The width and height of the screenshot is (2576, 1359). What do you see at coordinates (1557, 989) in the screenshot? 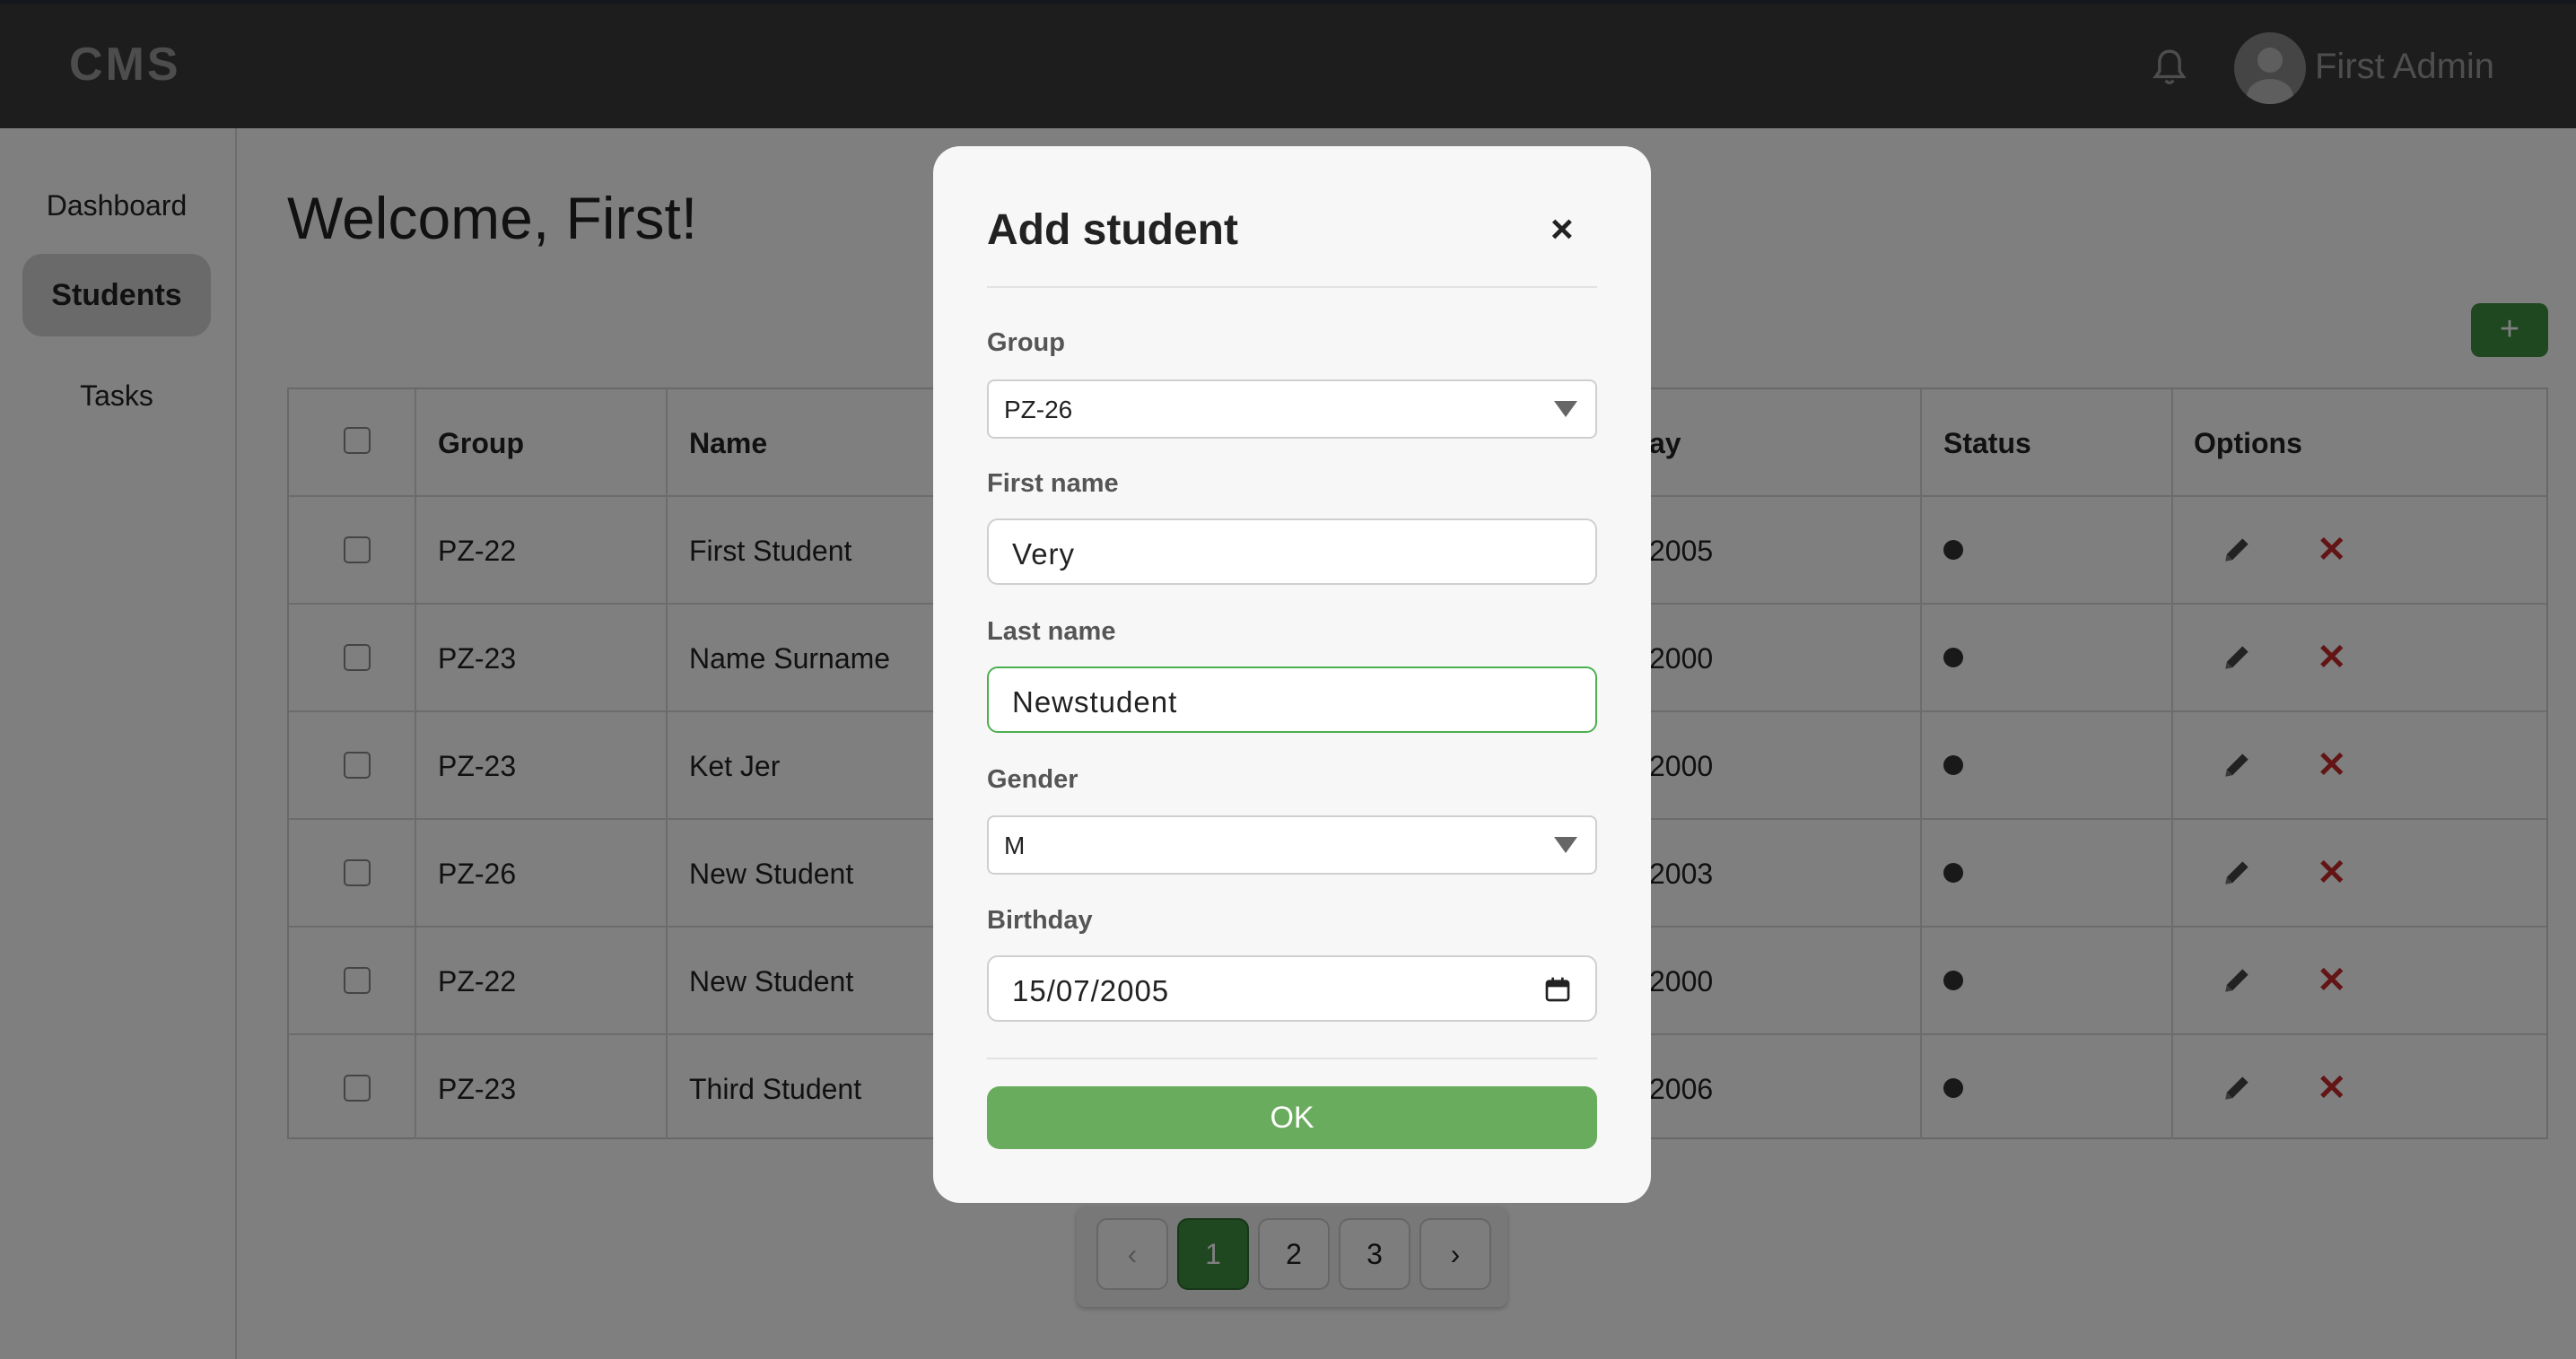
I see `calendar-icon` at bounding box center [1557, 989].